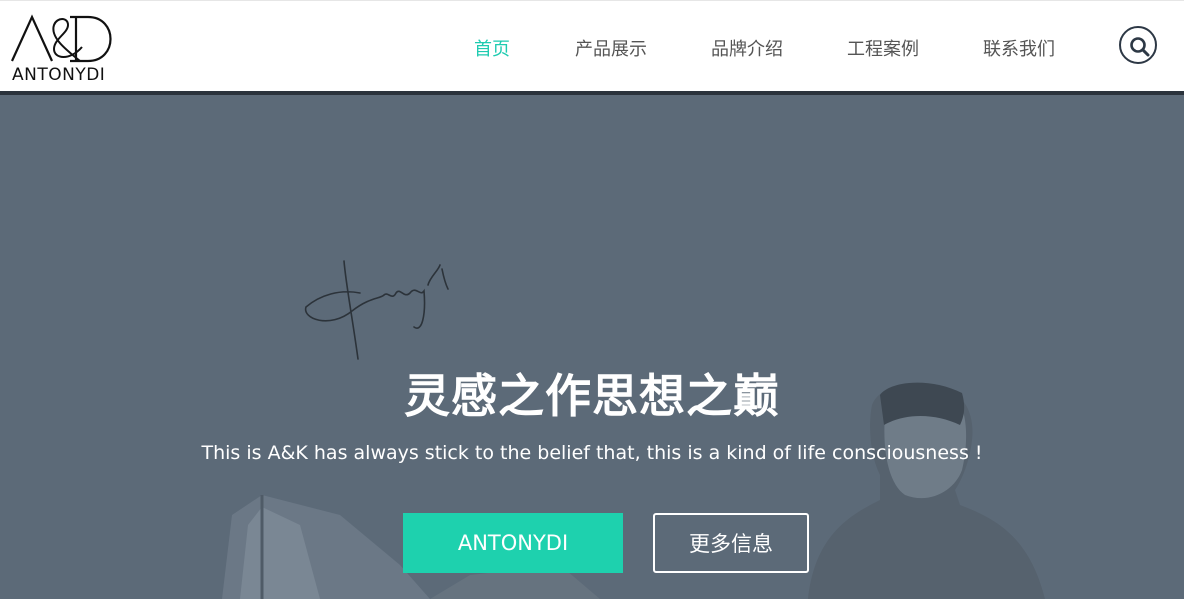 The image size is (1184, 599). Describe the element at coordinates (492, 48) in the screenshot. I see `nav-item-home: 首页` at that location.